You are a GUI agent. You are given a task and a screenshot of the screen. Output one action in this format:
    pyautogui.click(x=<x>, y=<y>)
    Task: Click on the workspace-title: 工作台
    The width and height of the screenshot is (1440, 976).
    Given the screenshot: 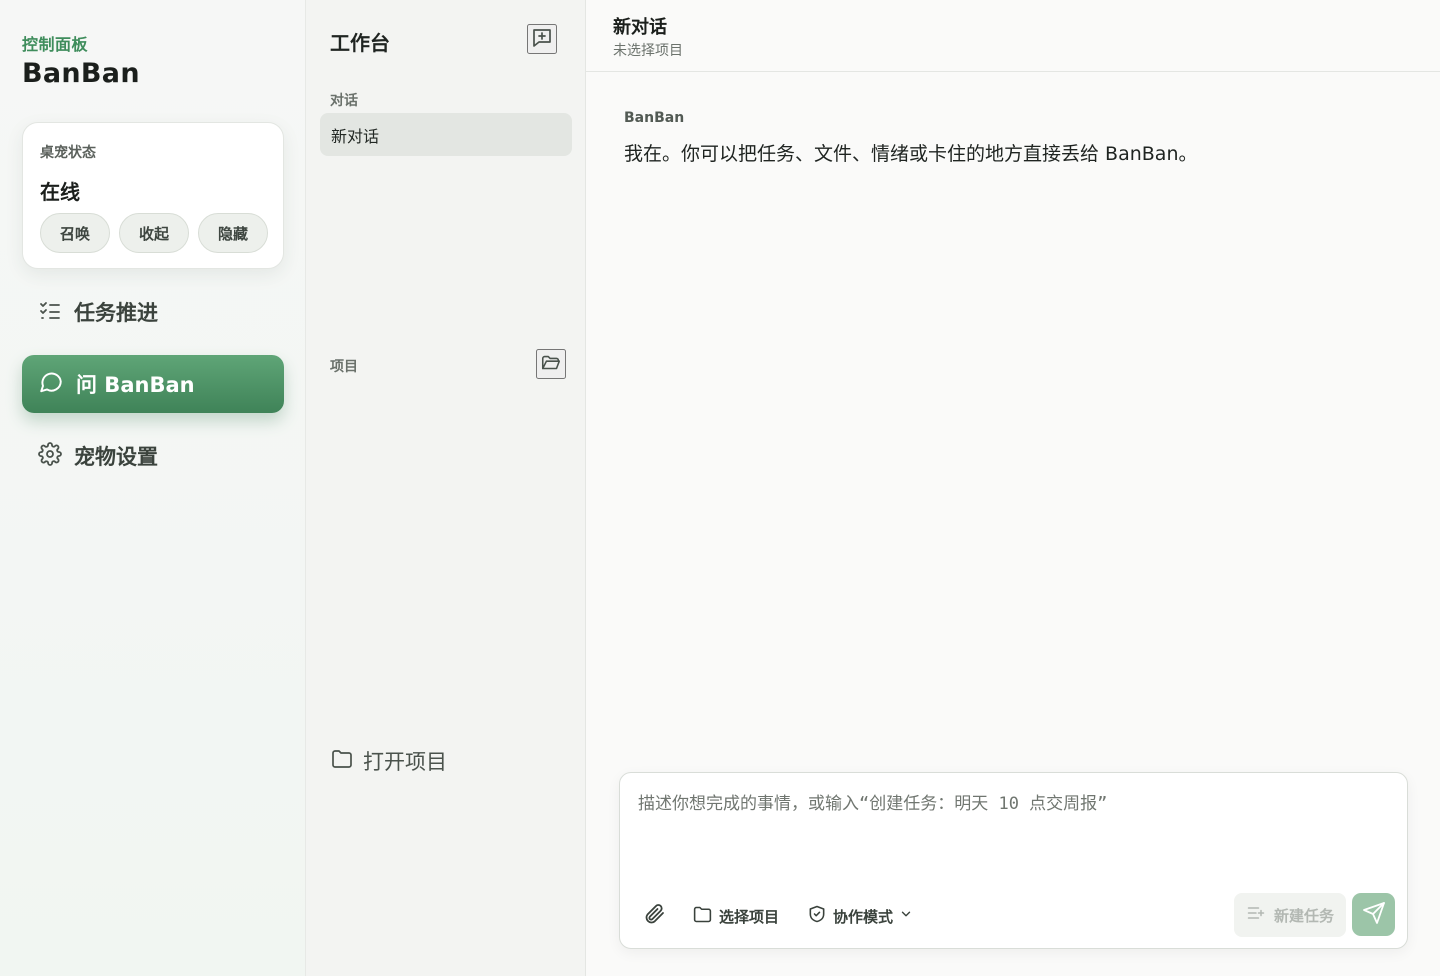 What is the action you would take?
    pyautogui.click(x=360, y=43)
    